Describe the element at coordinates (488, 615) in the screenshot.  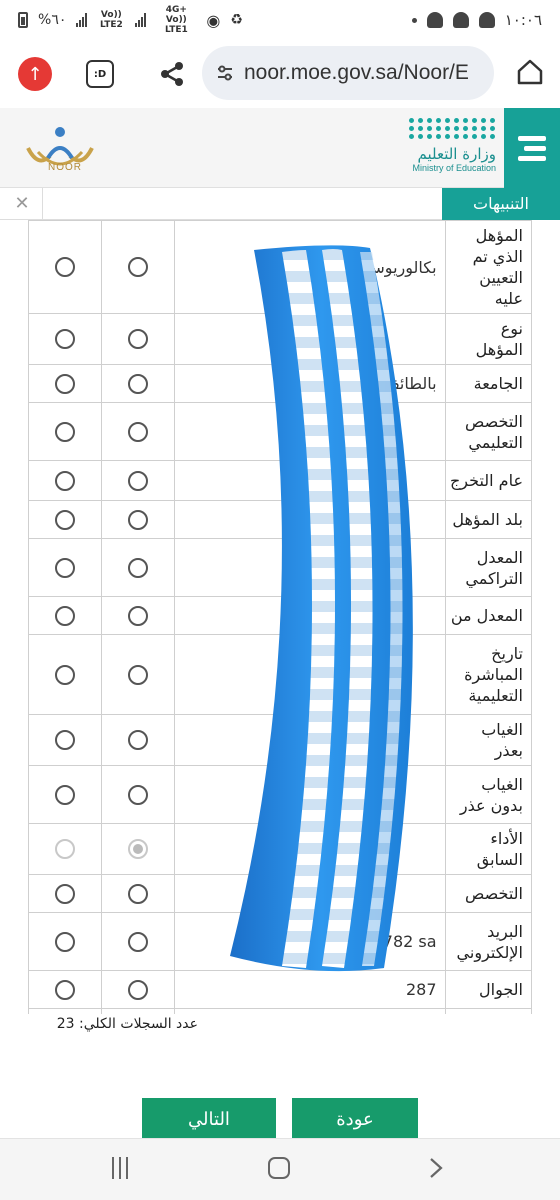
I see `field-label: المعدل من` at that location.